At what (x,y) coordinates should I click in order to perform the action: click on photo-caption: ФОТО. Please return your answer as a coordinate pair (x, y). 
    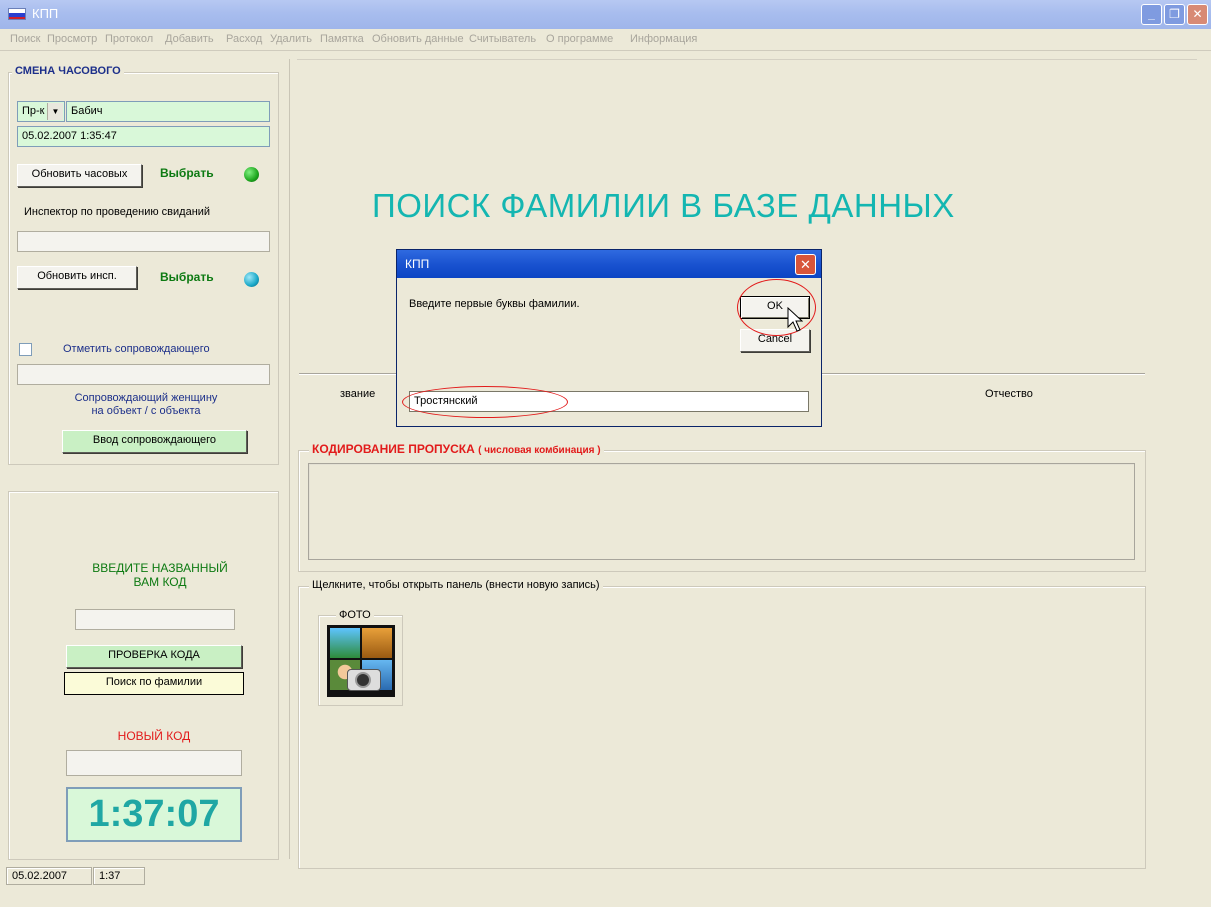
    Looking at the image, I should click on (355, 615).